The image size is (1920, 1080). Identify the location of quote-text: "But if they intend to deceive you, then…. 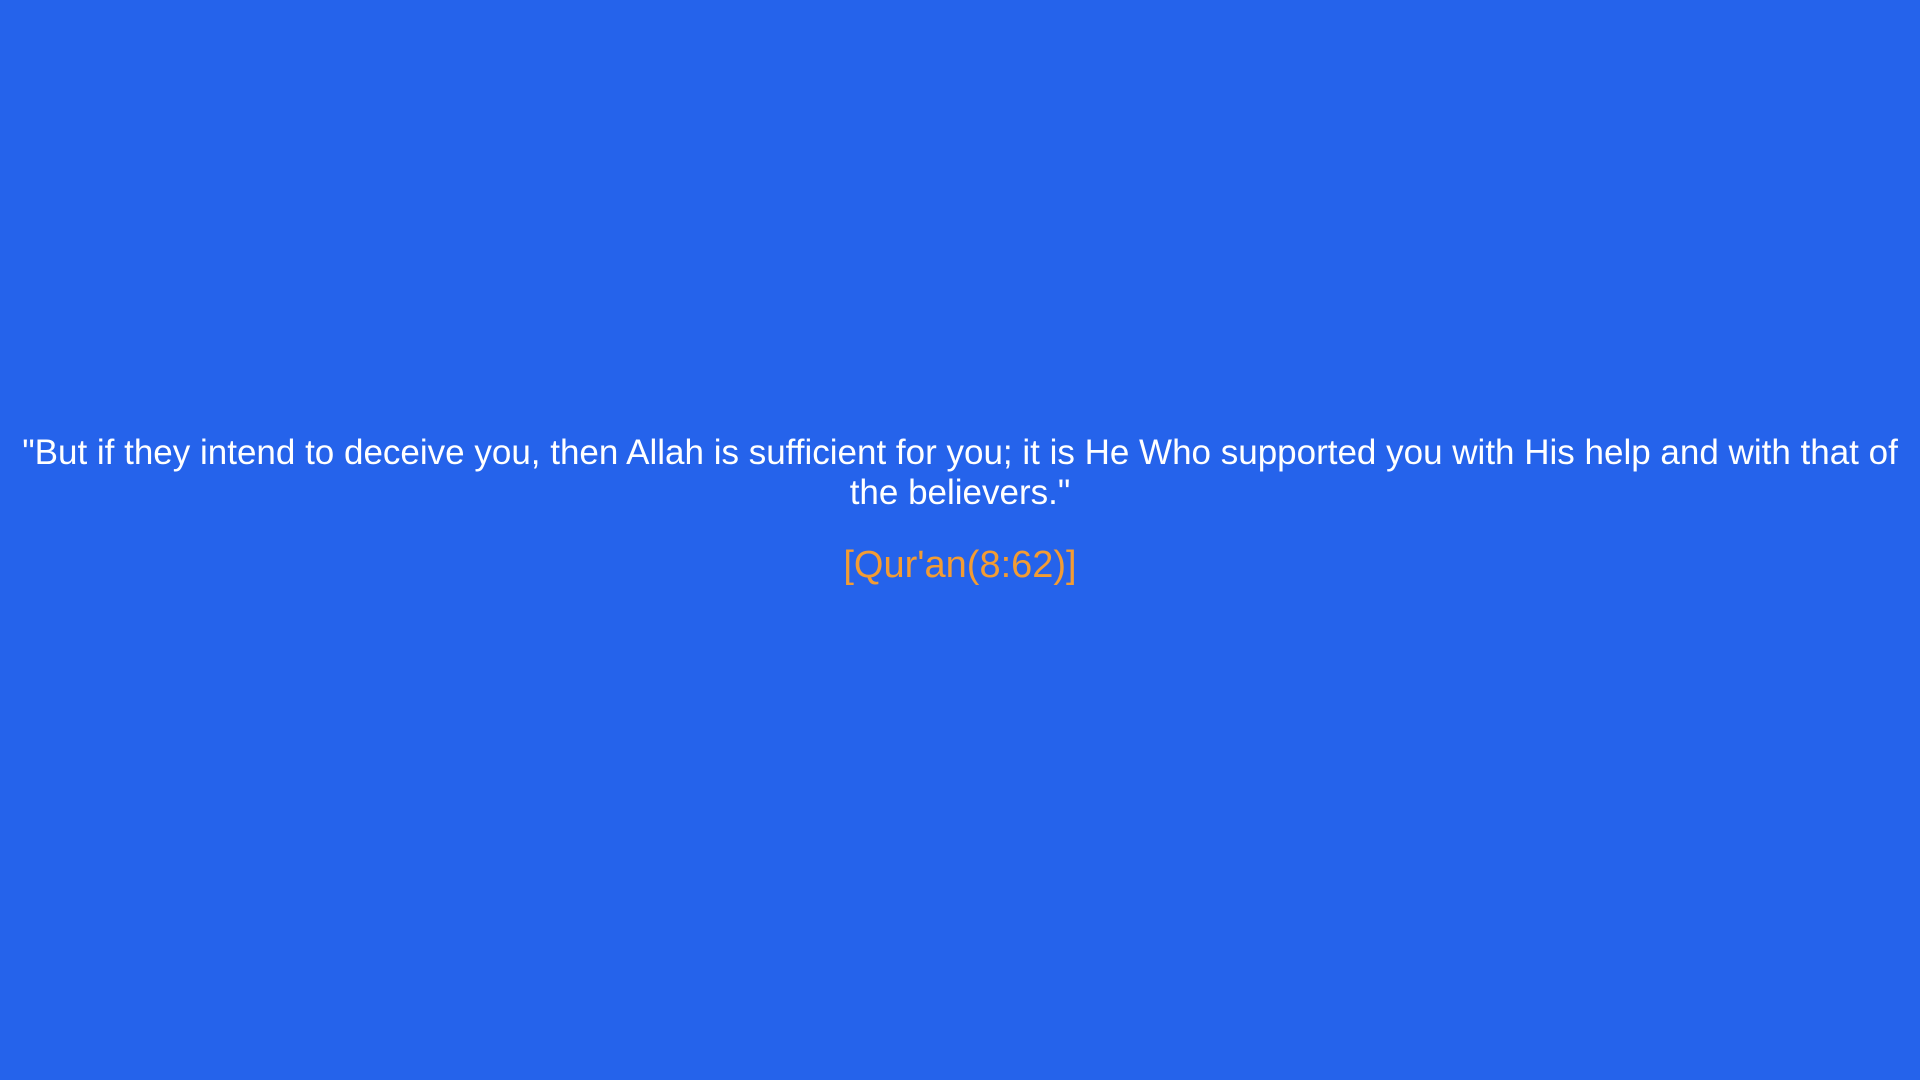
(960, 472).